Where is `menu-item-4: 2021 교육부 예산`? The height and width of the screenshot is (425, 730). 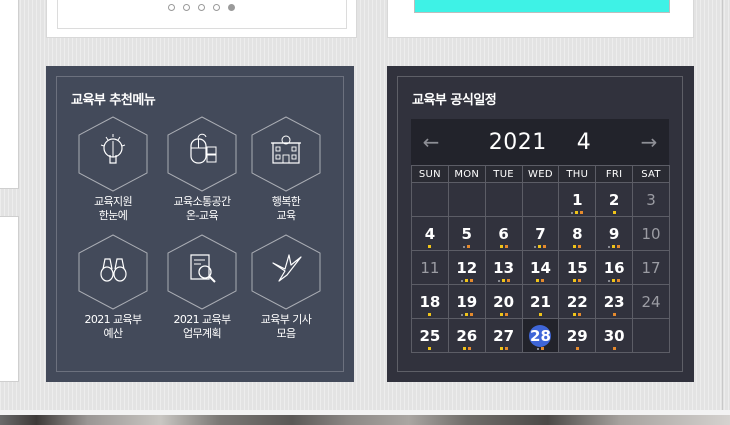
menu-item-4: 2021 교육부 예산 is located at coordinates (113, 287).